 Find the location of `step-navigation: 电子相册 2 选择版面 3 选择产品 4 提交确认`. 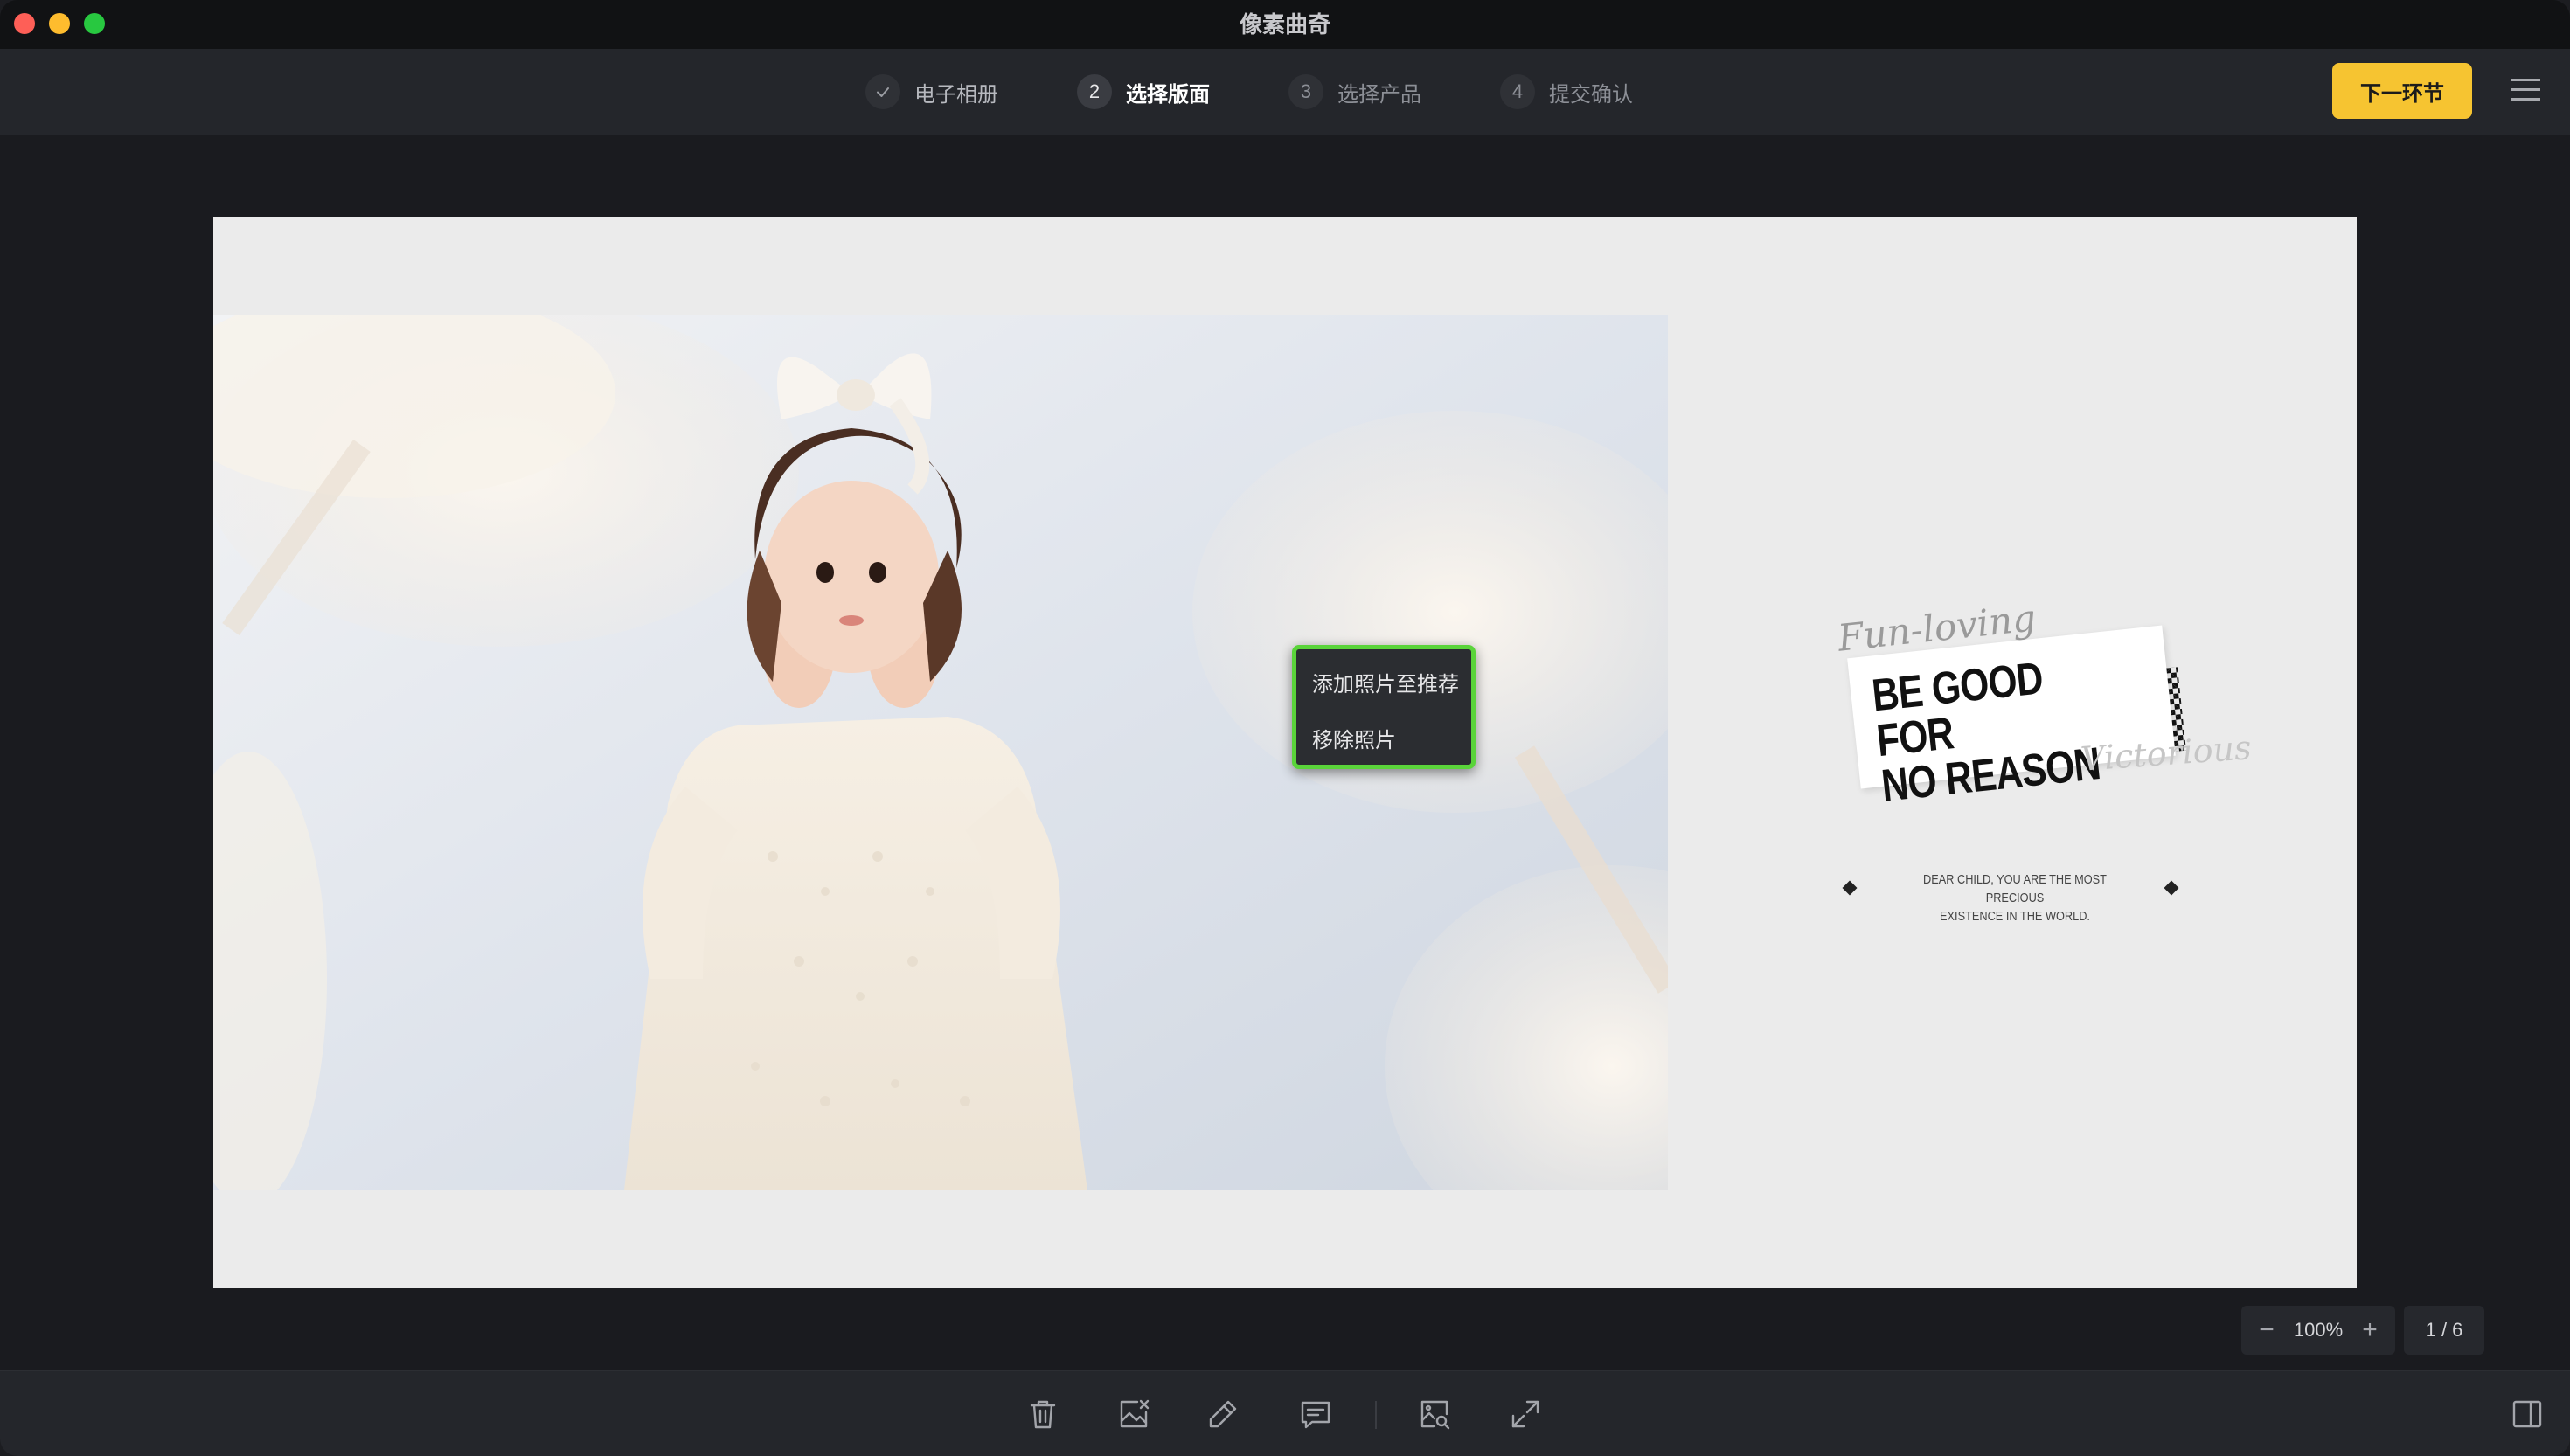

step-navigation: 电子相册 2 选择版面 3 选择产品 4 提交确认 is located at coordinates (1288, 92).